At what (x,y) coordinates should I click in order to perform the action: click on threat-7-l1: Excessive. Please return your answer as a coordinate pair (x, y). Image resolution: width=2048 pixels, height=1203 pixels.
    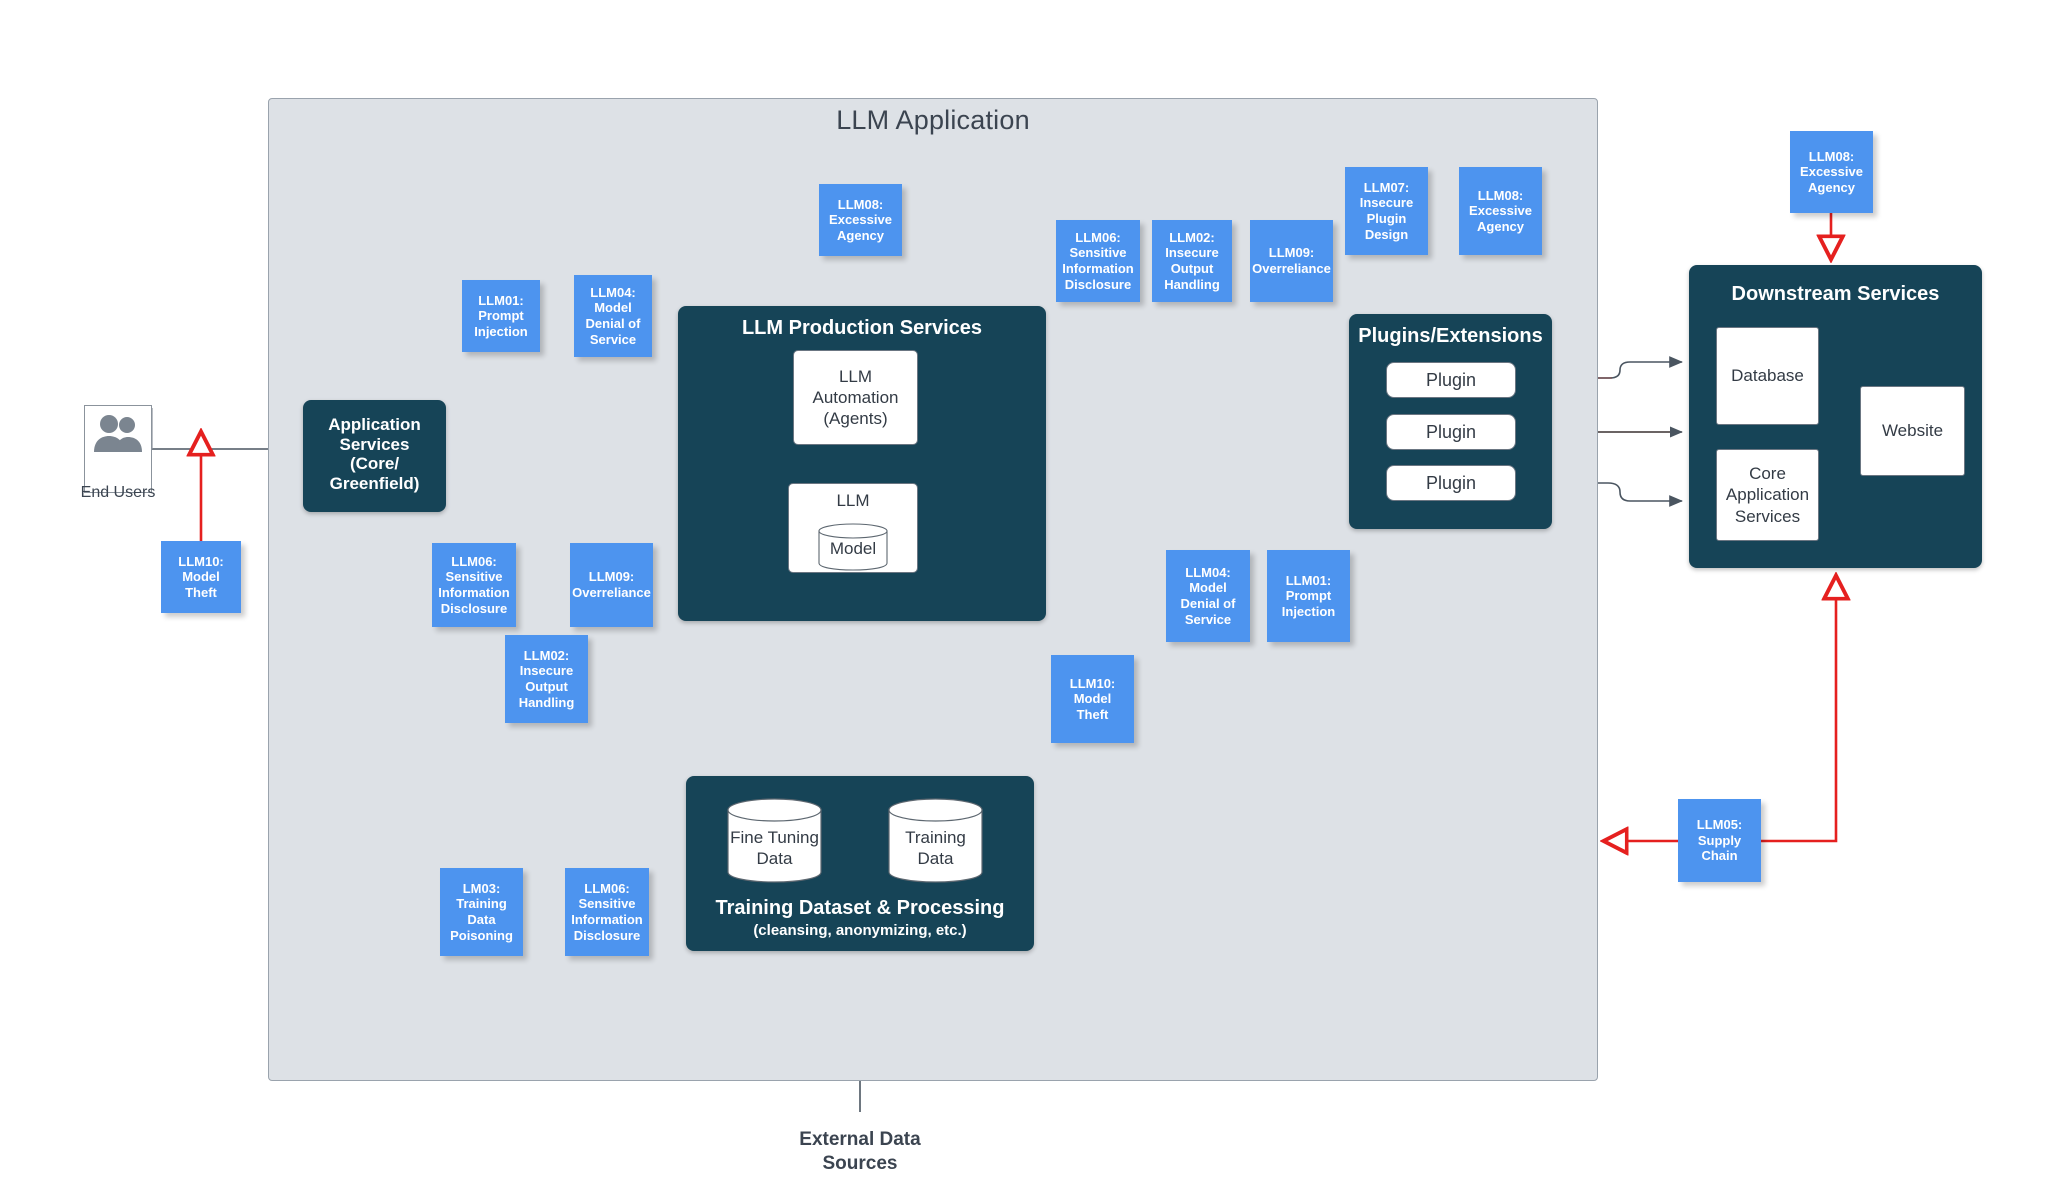
    Looking at the image, I should click on (1500, 211).